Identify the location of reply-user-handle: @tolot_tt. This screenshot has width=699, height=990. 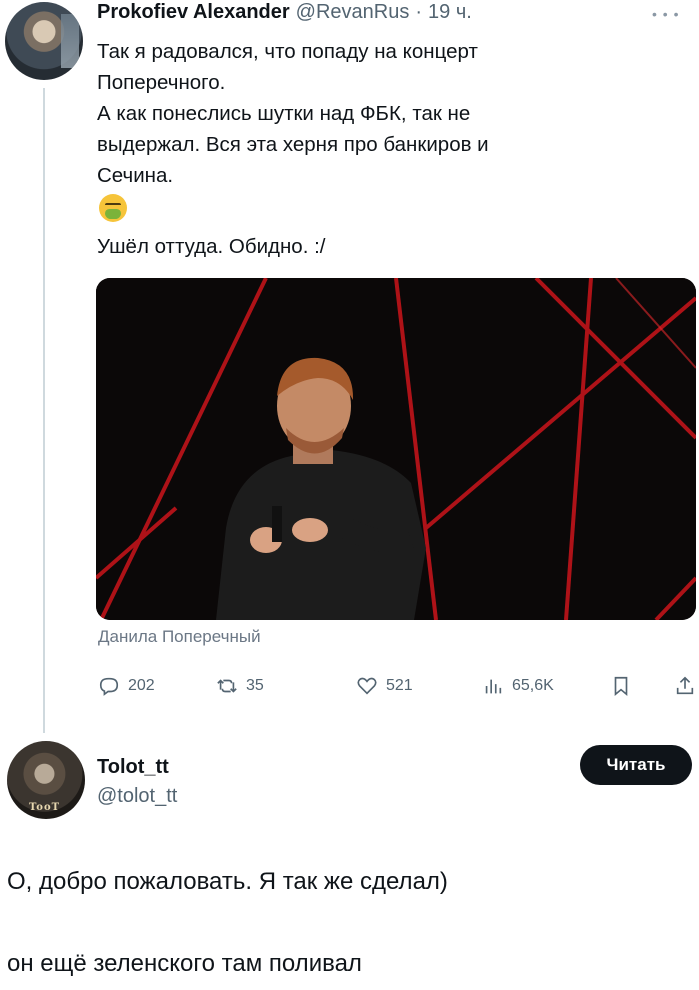
(137, 796).